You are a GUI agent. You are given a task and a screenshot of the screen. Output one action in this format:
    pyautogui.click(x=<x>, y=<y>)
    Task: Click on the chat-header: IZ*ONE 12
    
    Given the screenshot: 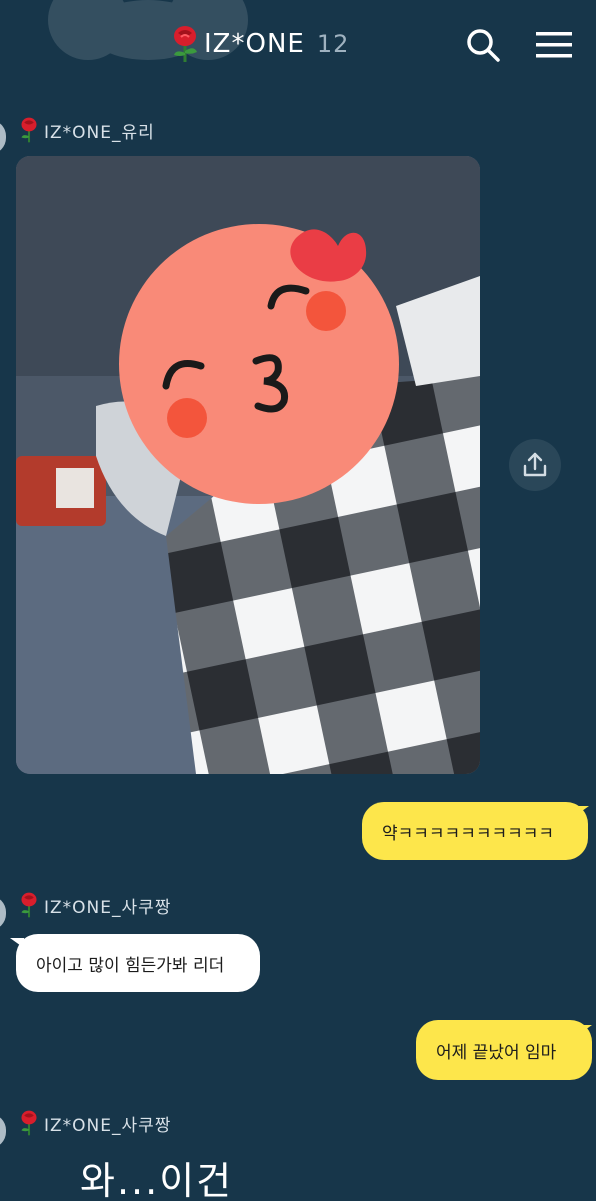 What is the action you would take?
    pyautogui.click(x=298, y=44)
    